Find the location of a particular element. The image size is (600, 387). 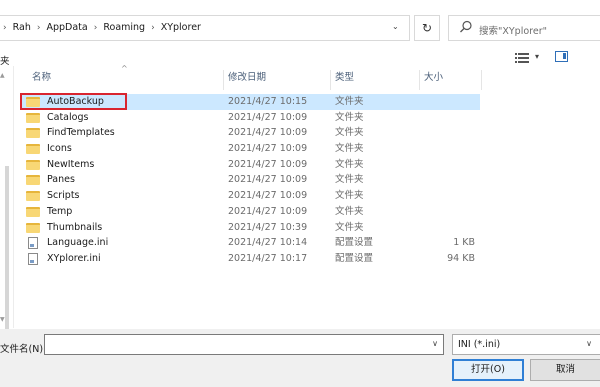

breadcrumb: › Rah › AppData › Roaming › XYplorer is located at coordinates (102, 27).